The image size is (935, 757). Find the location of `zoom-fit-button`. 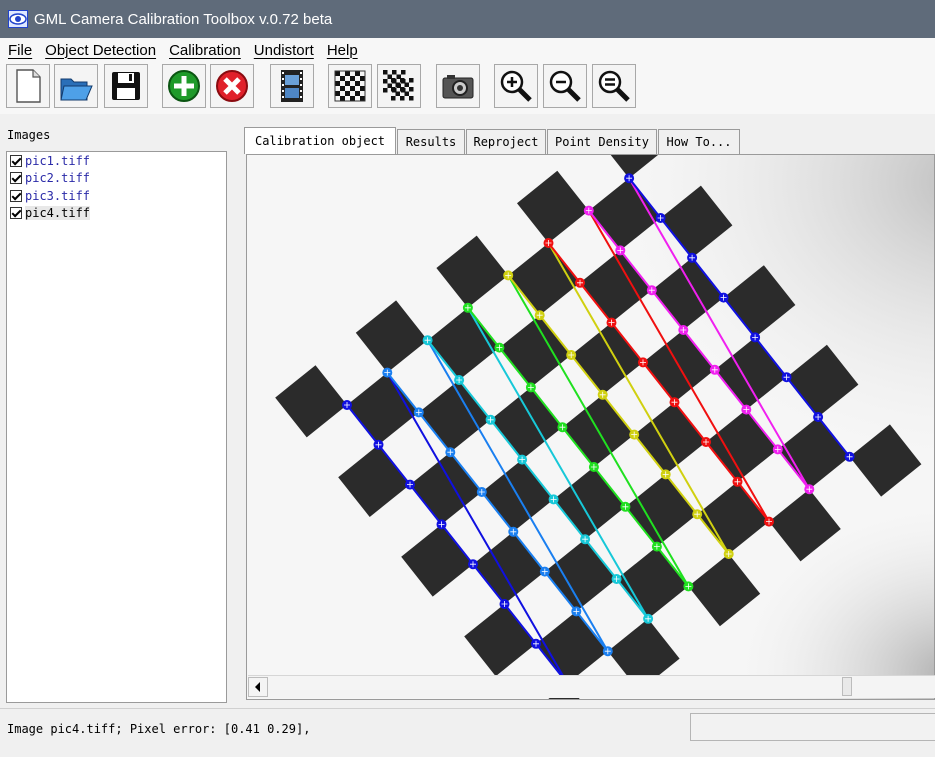

zoom-fit-button is located at coordinates (614, 86).